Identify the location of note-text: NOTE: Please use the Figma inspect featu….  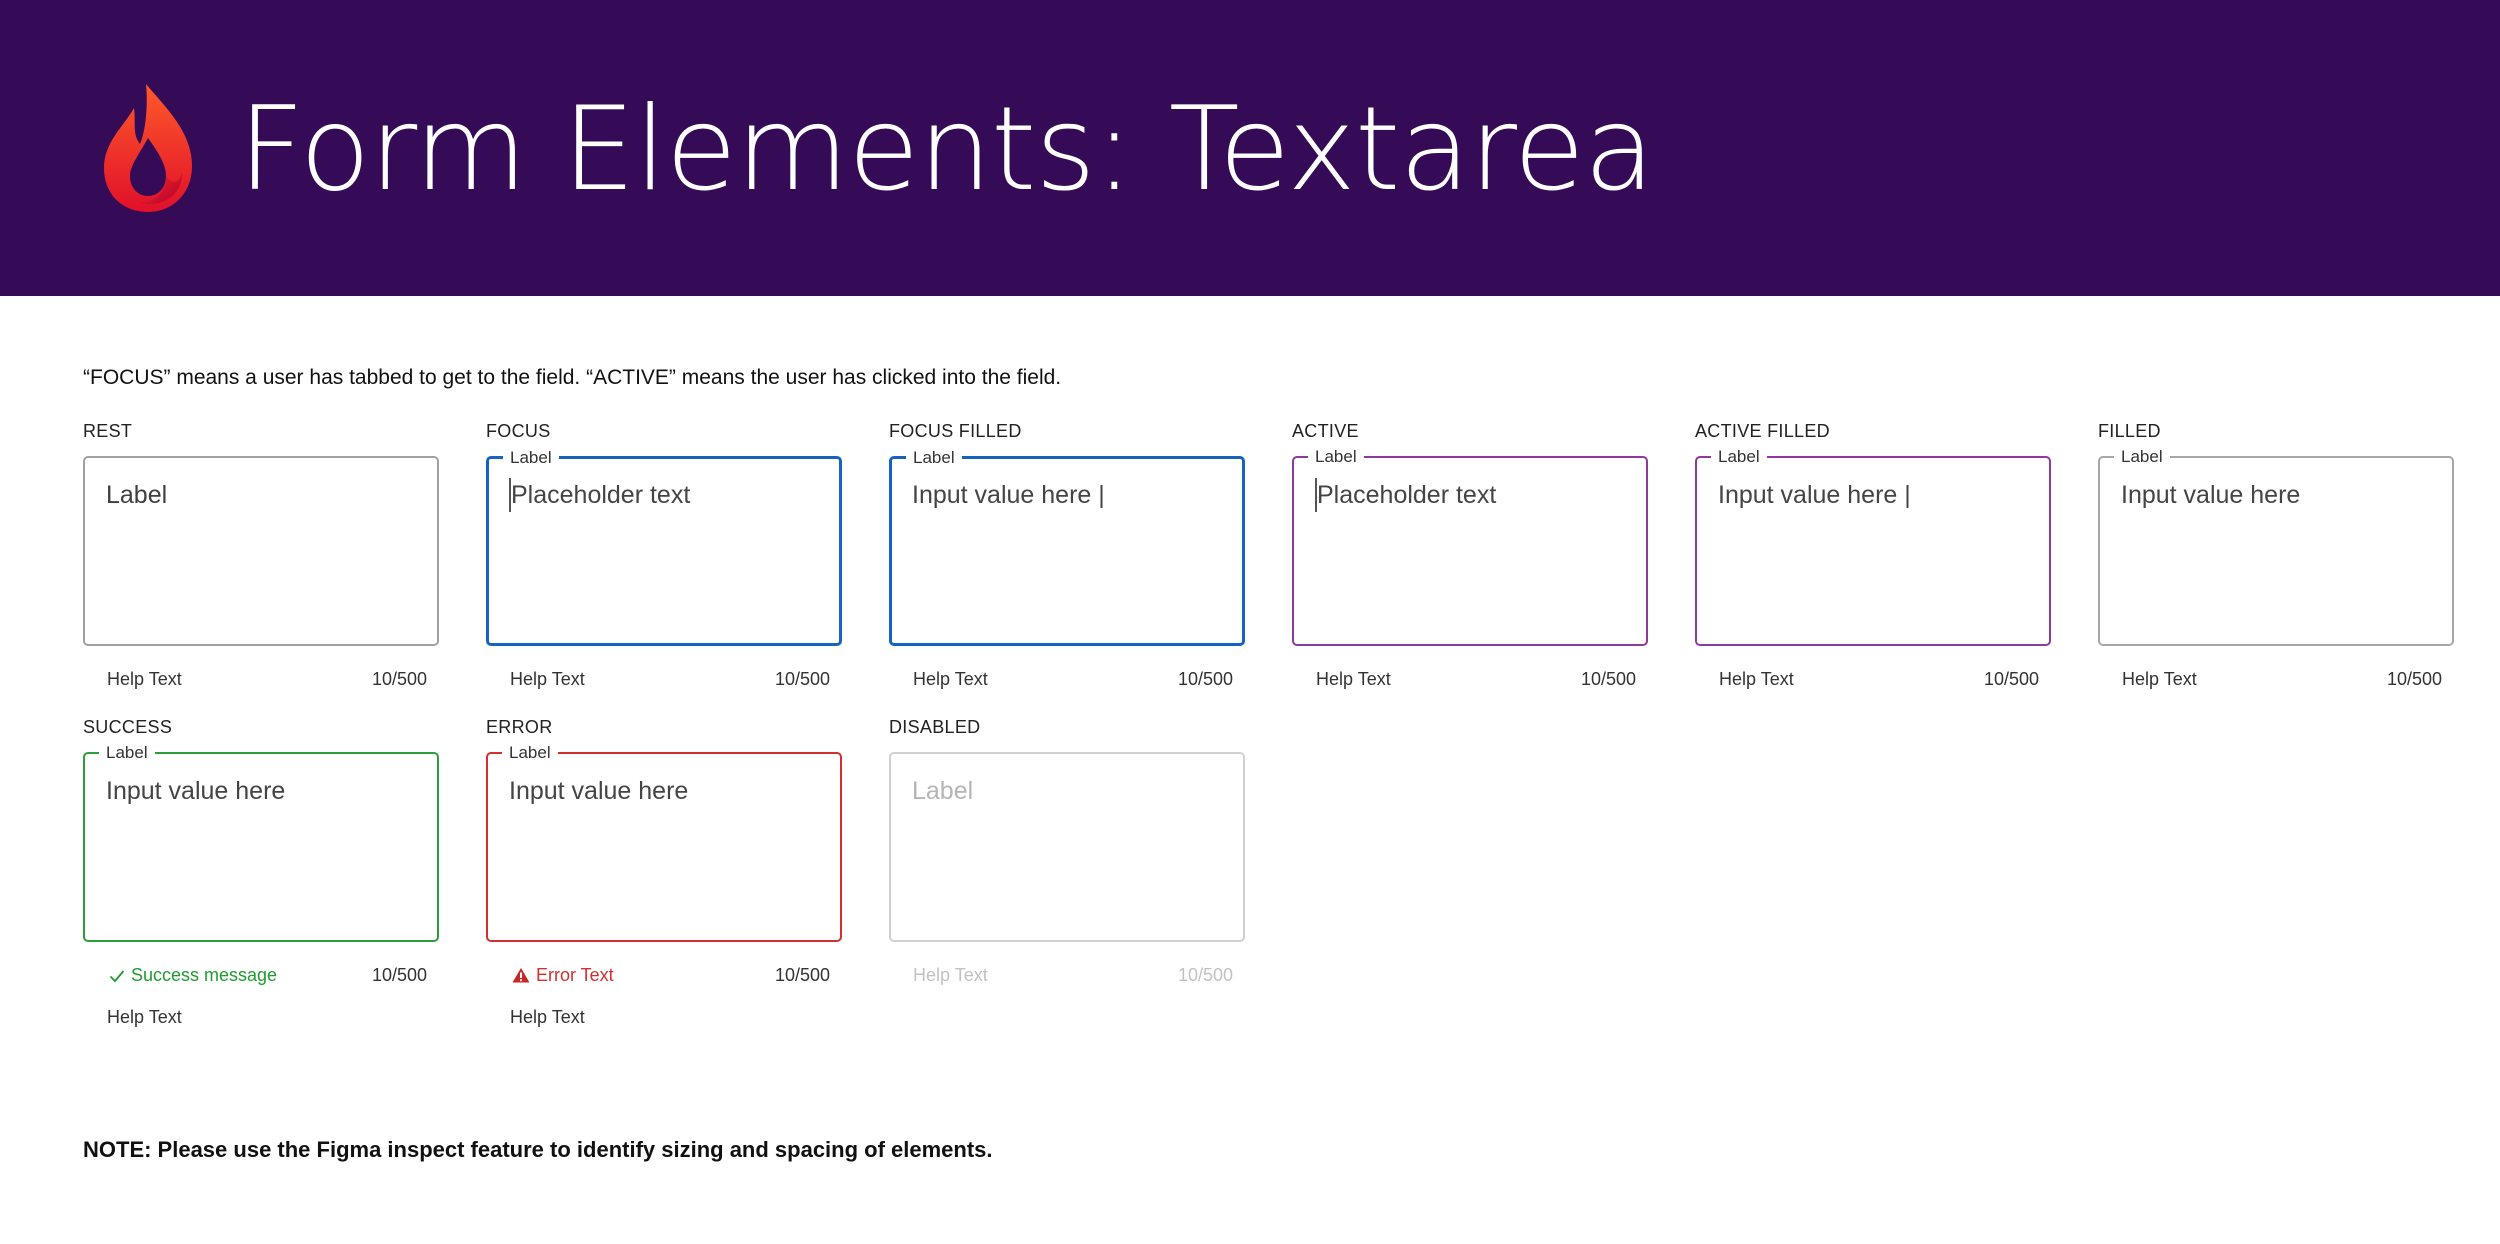
(538, 1149).